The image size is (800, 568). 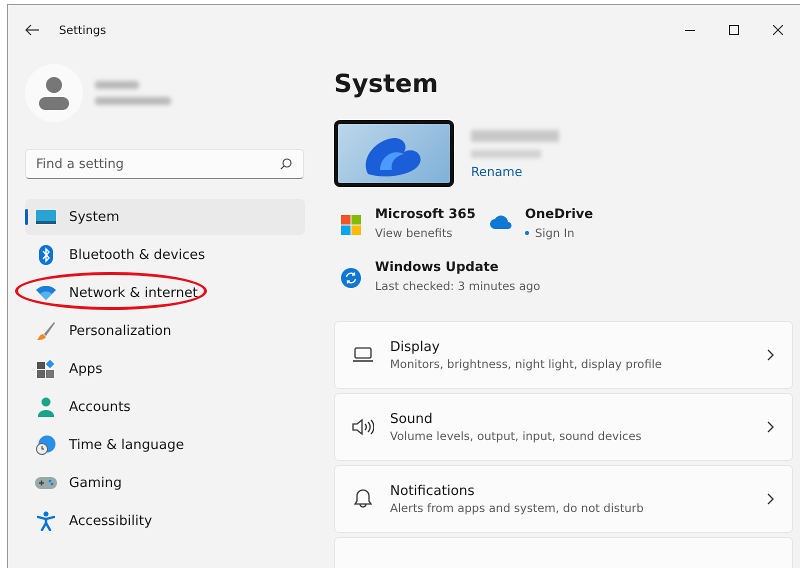 What do you see at coordinates (563, 355) in the screenshot?
I see `setting-card: Display Monitors, brightness, night light, display profile` at bounding box center [563, 355].